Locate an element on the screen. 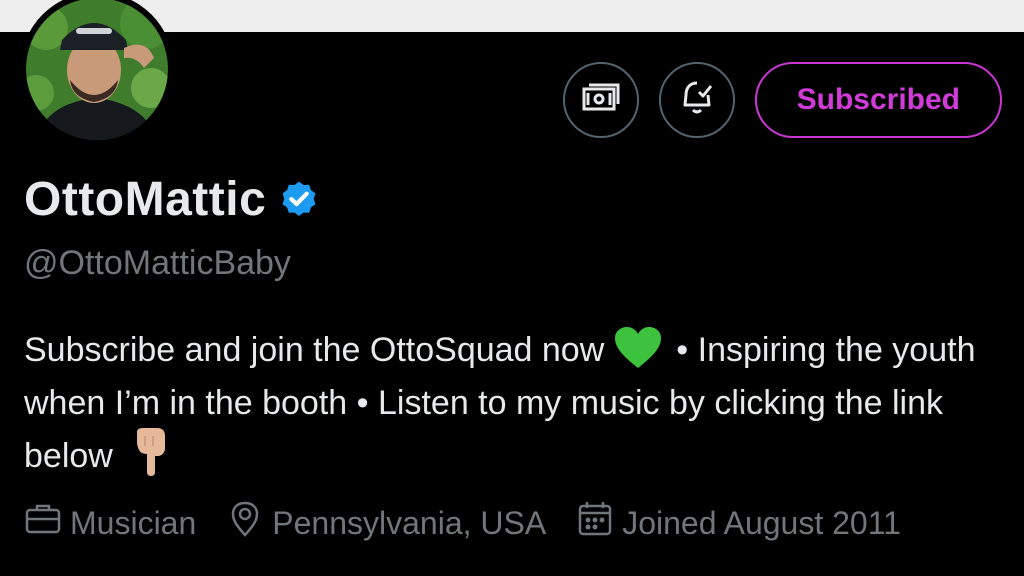  green-heart-emoji is located at coordinates (640, 350).